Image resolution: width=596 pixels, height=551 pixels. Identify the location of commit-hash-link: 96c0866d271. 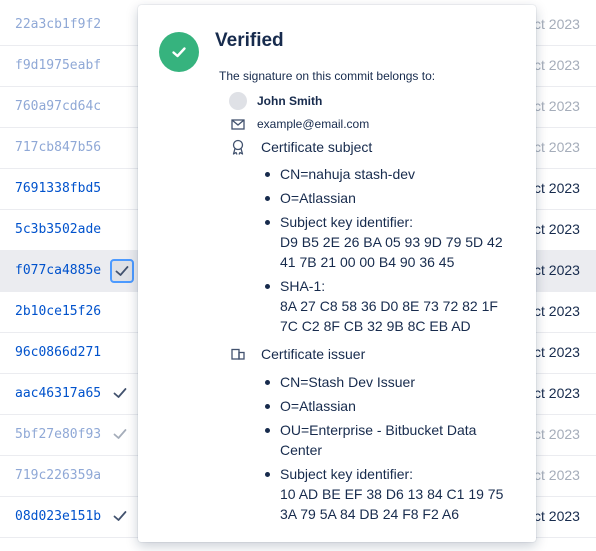
(58, 352).